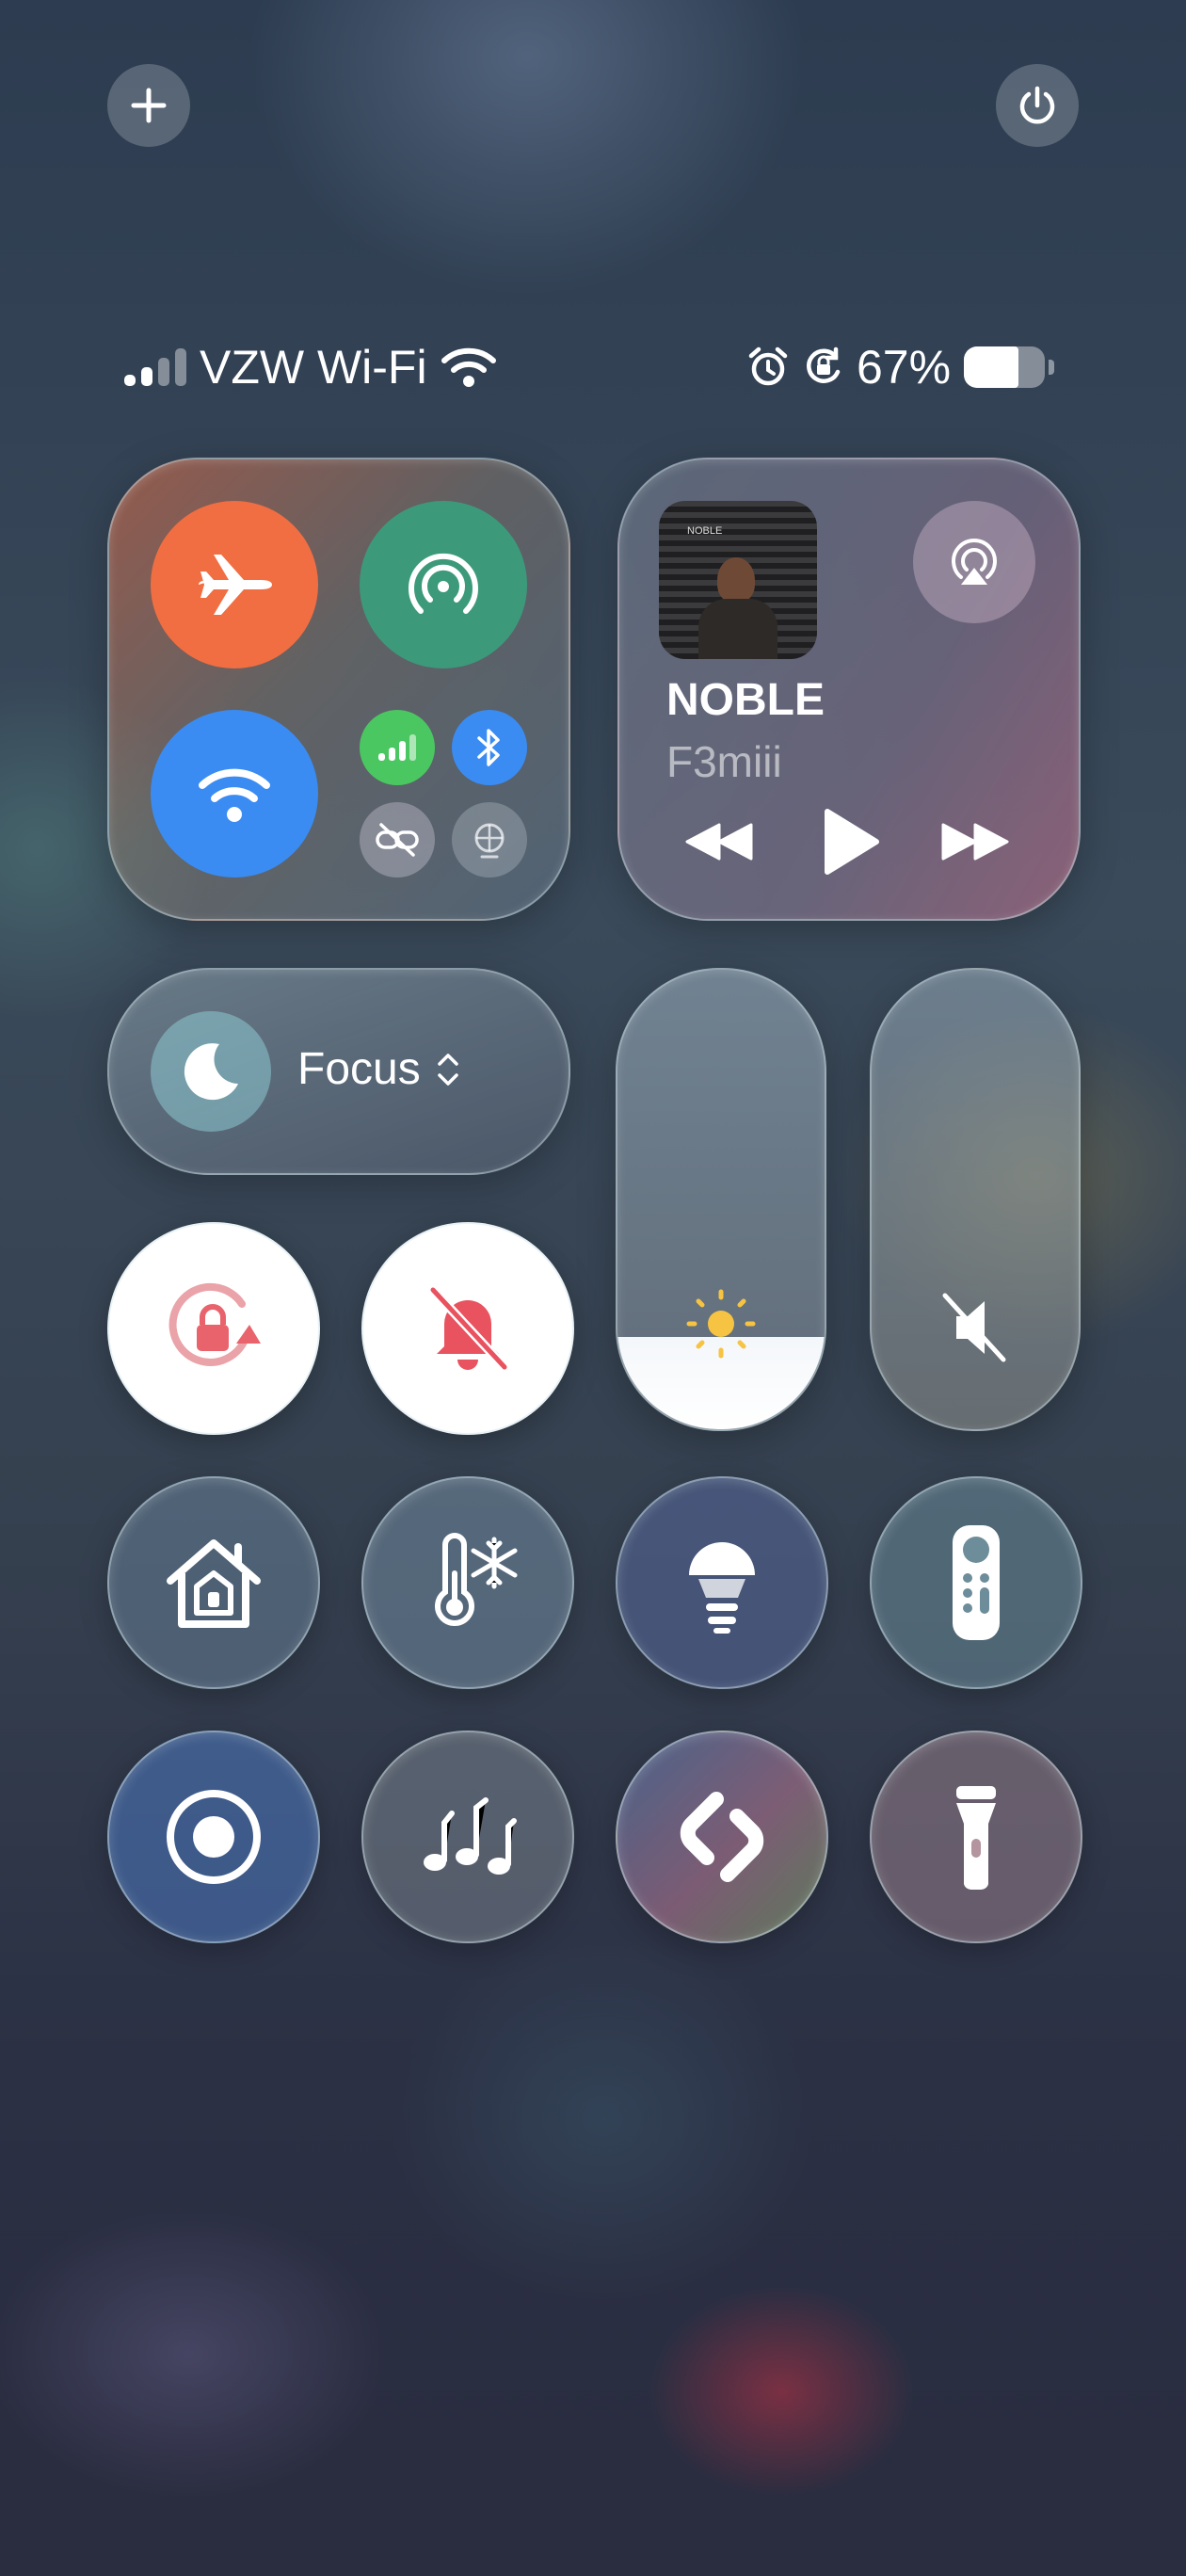 Image resolution: width=1186 pixels, height=2576 pixels. I want to click on chevron-up-down-icon, so click(447, 1069).